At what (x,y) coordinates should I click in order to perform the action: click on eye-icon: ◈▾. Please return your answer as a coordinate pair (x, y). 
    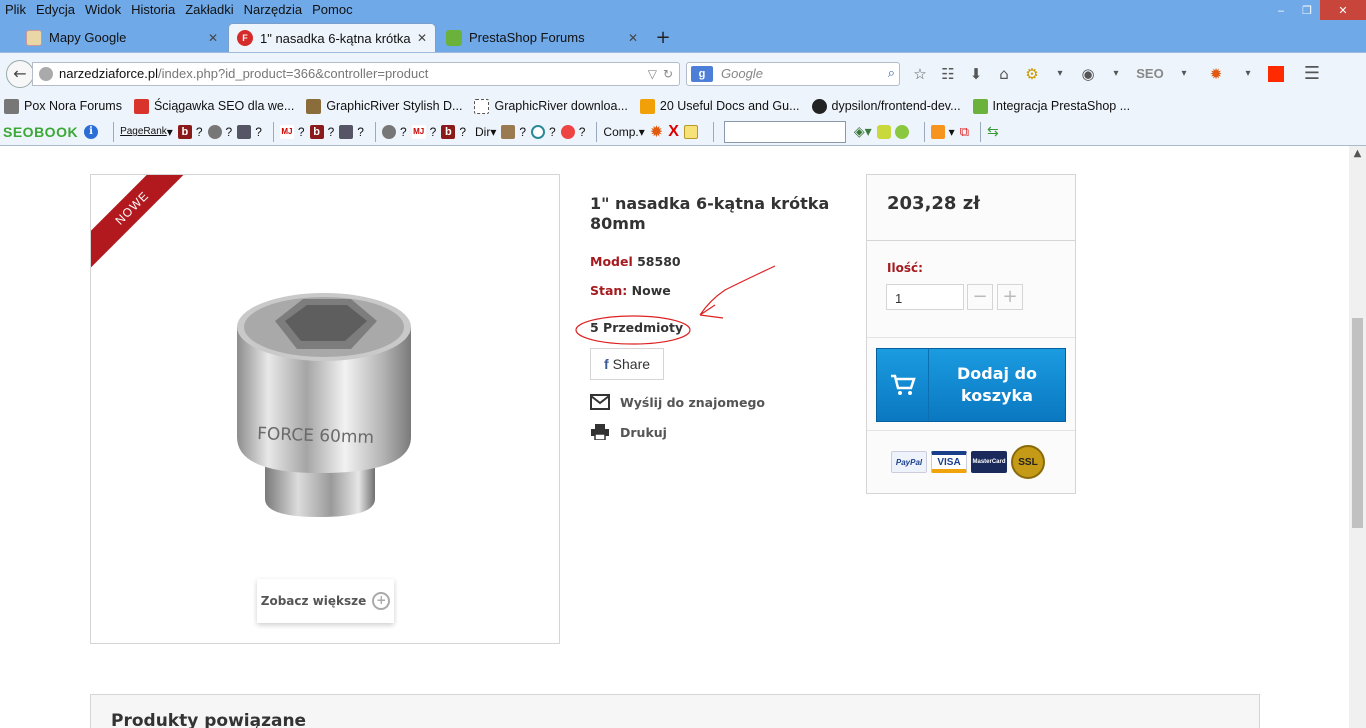
    Looking at the image, I should click on (863, 131).